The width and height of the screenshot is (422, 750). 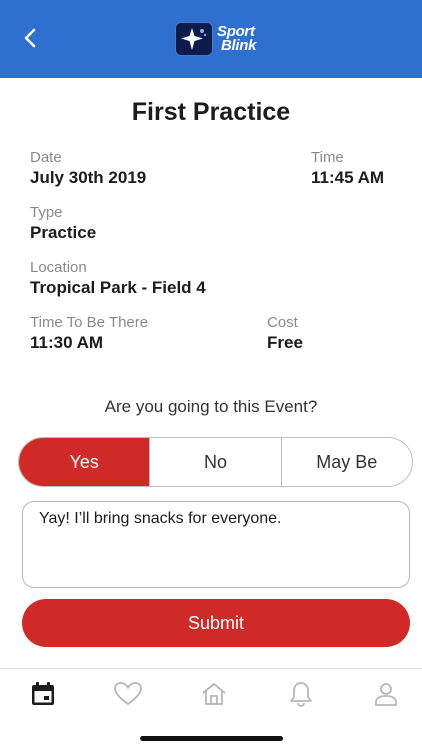 I want to click on rsvp-yes-button: Yes, so click(x=84, y=462).